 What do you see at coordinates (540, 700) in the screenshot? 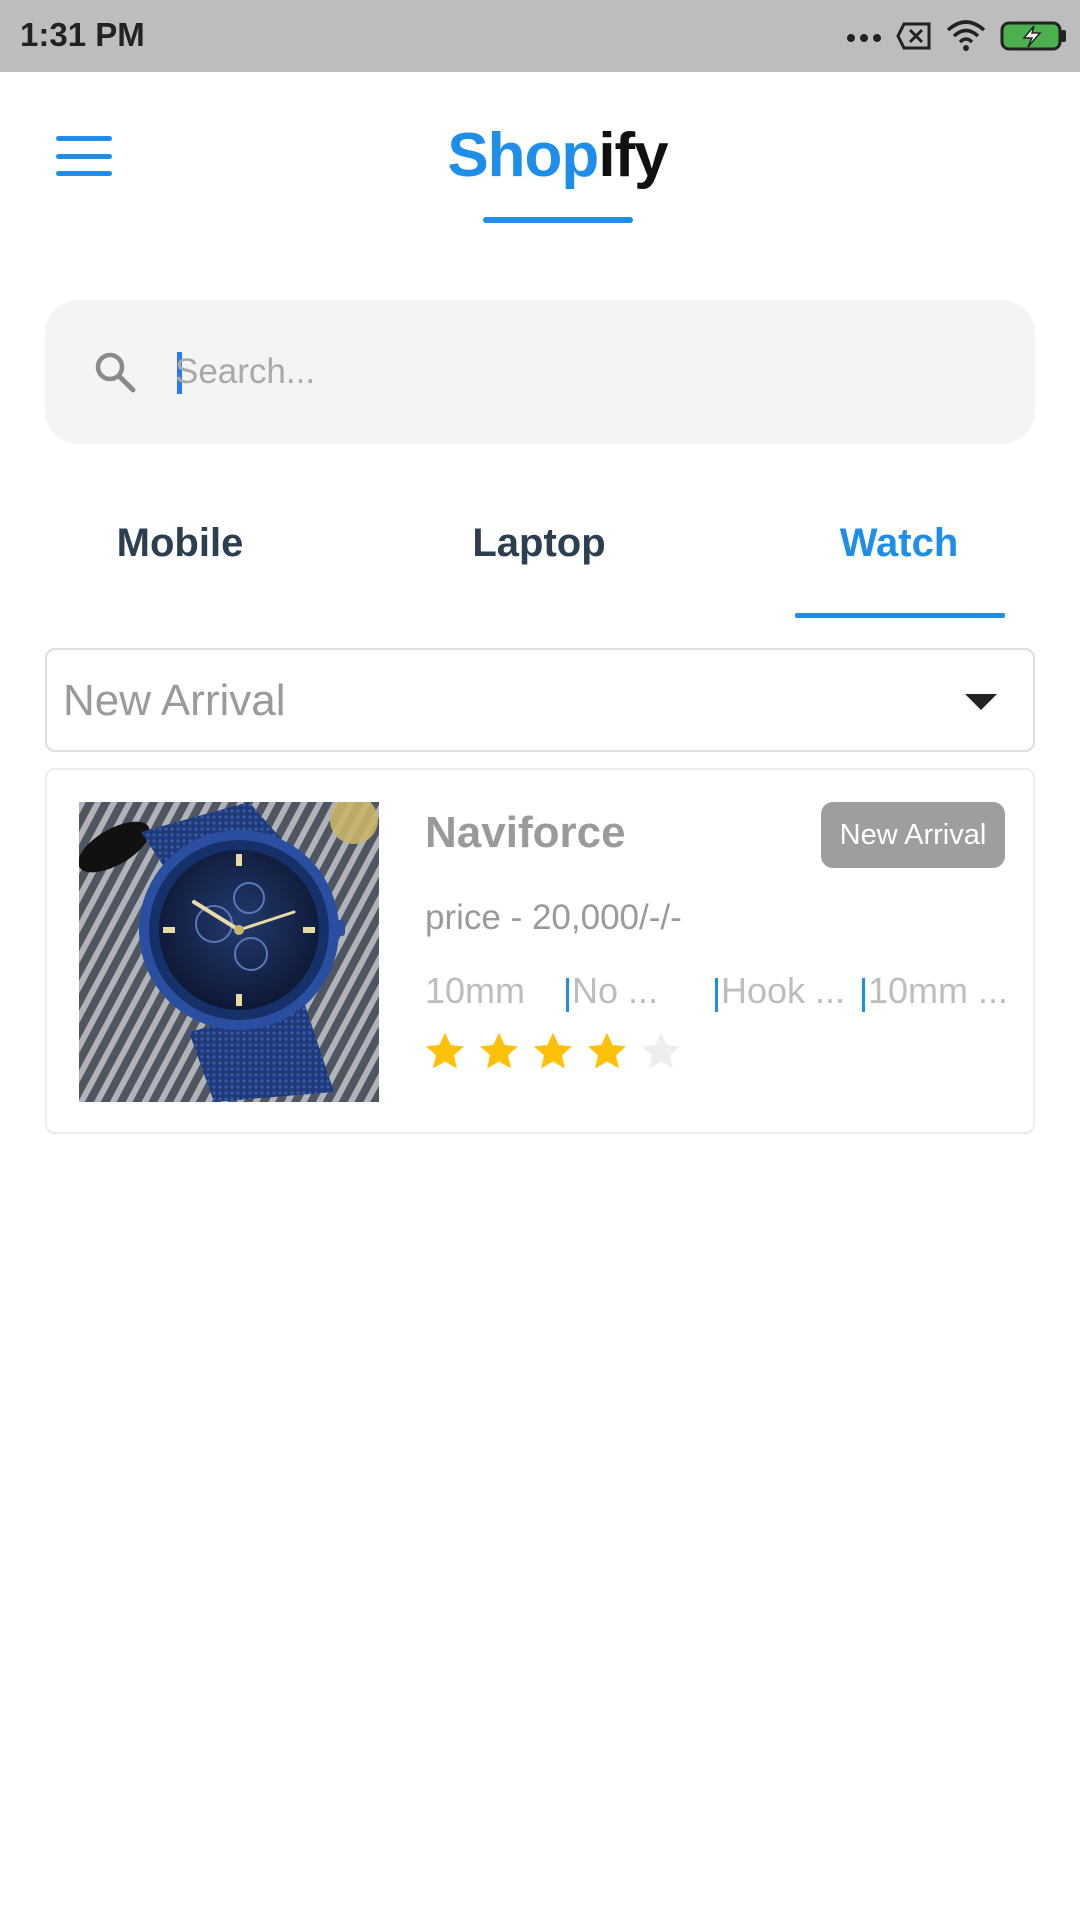
I see `filter-dropdown: New Arrival` at bounding box center [540, 700].